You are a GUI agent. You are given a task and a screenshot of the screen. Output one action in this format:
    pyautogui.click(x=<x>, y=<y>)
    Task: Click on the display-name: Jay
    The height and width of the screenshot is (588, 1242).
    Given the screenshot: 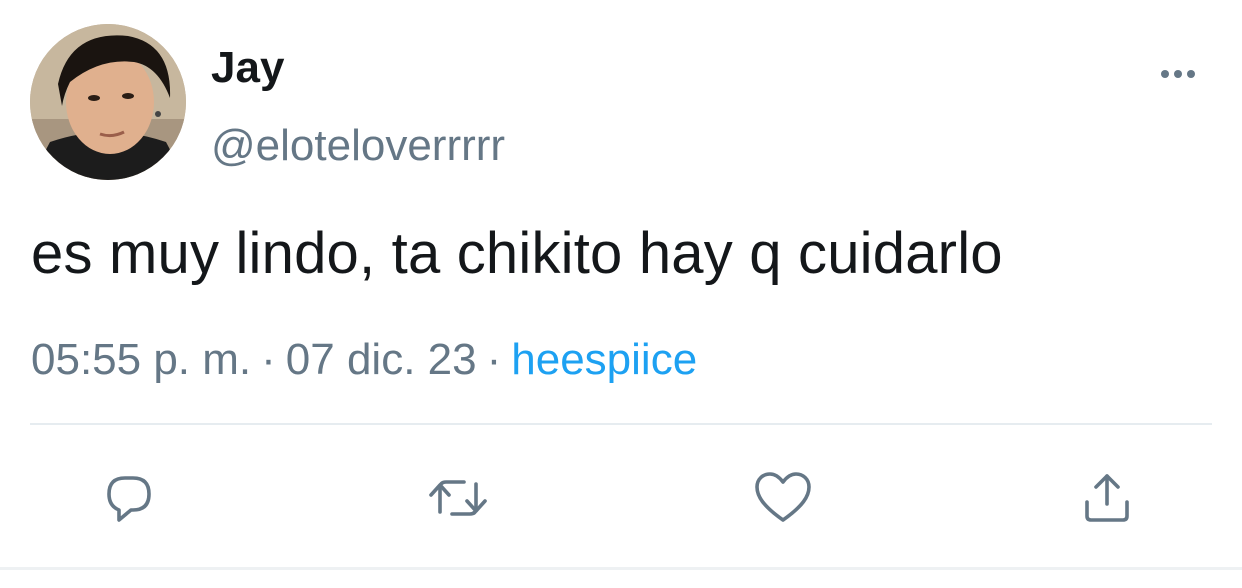 What is the action you would take?
    pyautogui.click(x=247, y=68)
    